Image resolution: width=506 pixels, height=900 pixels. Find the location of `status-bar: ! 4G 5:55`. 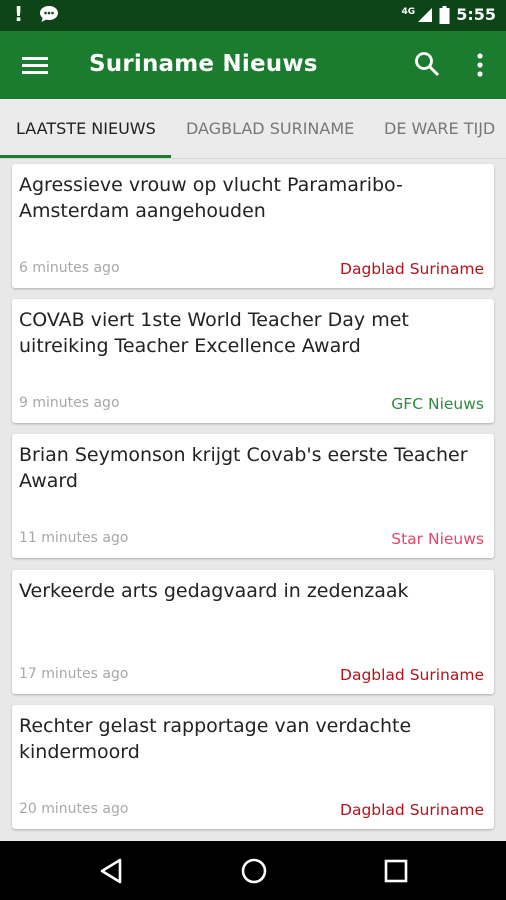

status-bar: ! 4G 5:55 is located at coordinates (253, 15).